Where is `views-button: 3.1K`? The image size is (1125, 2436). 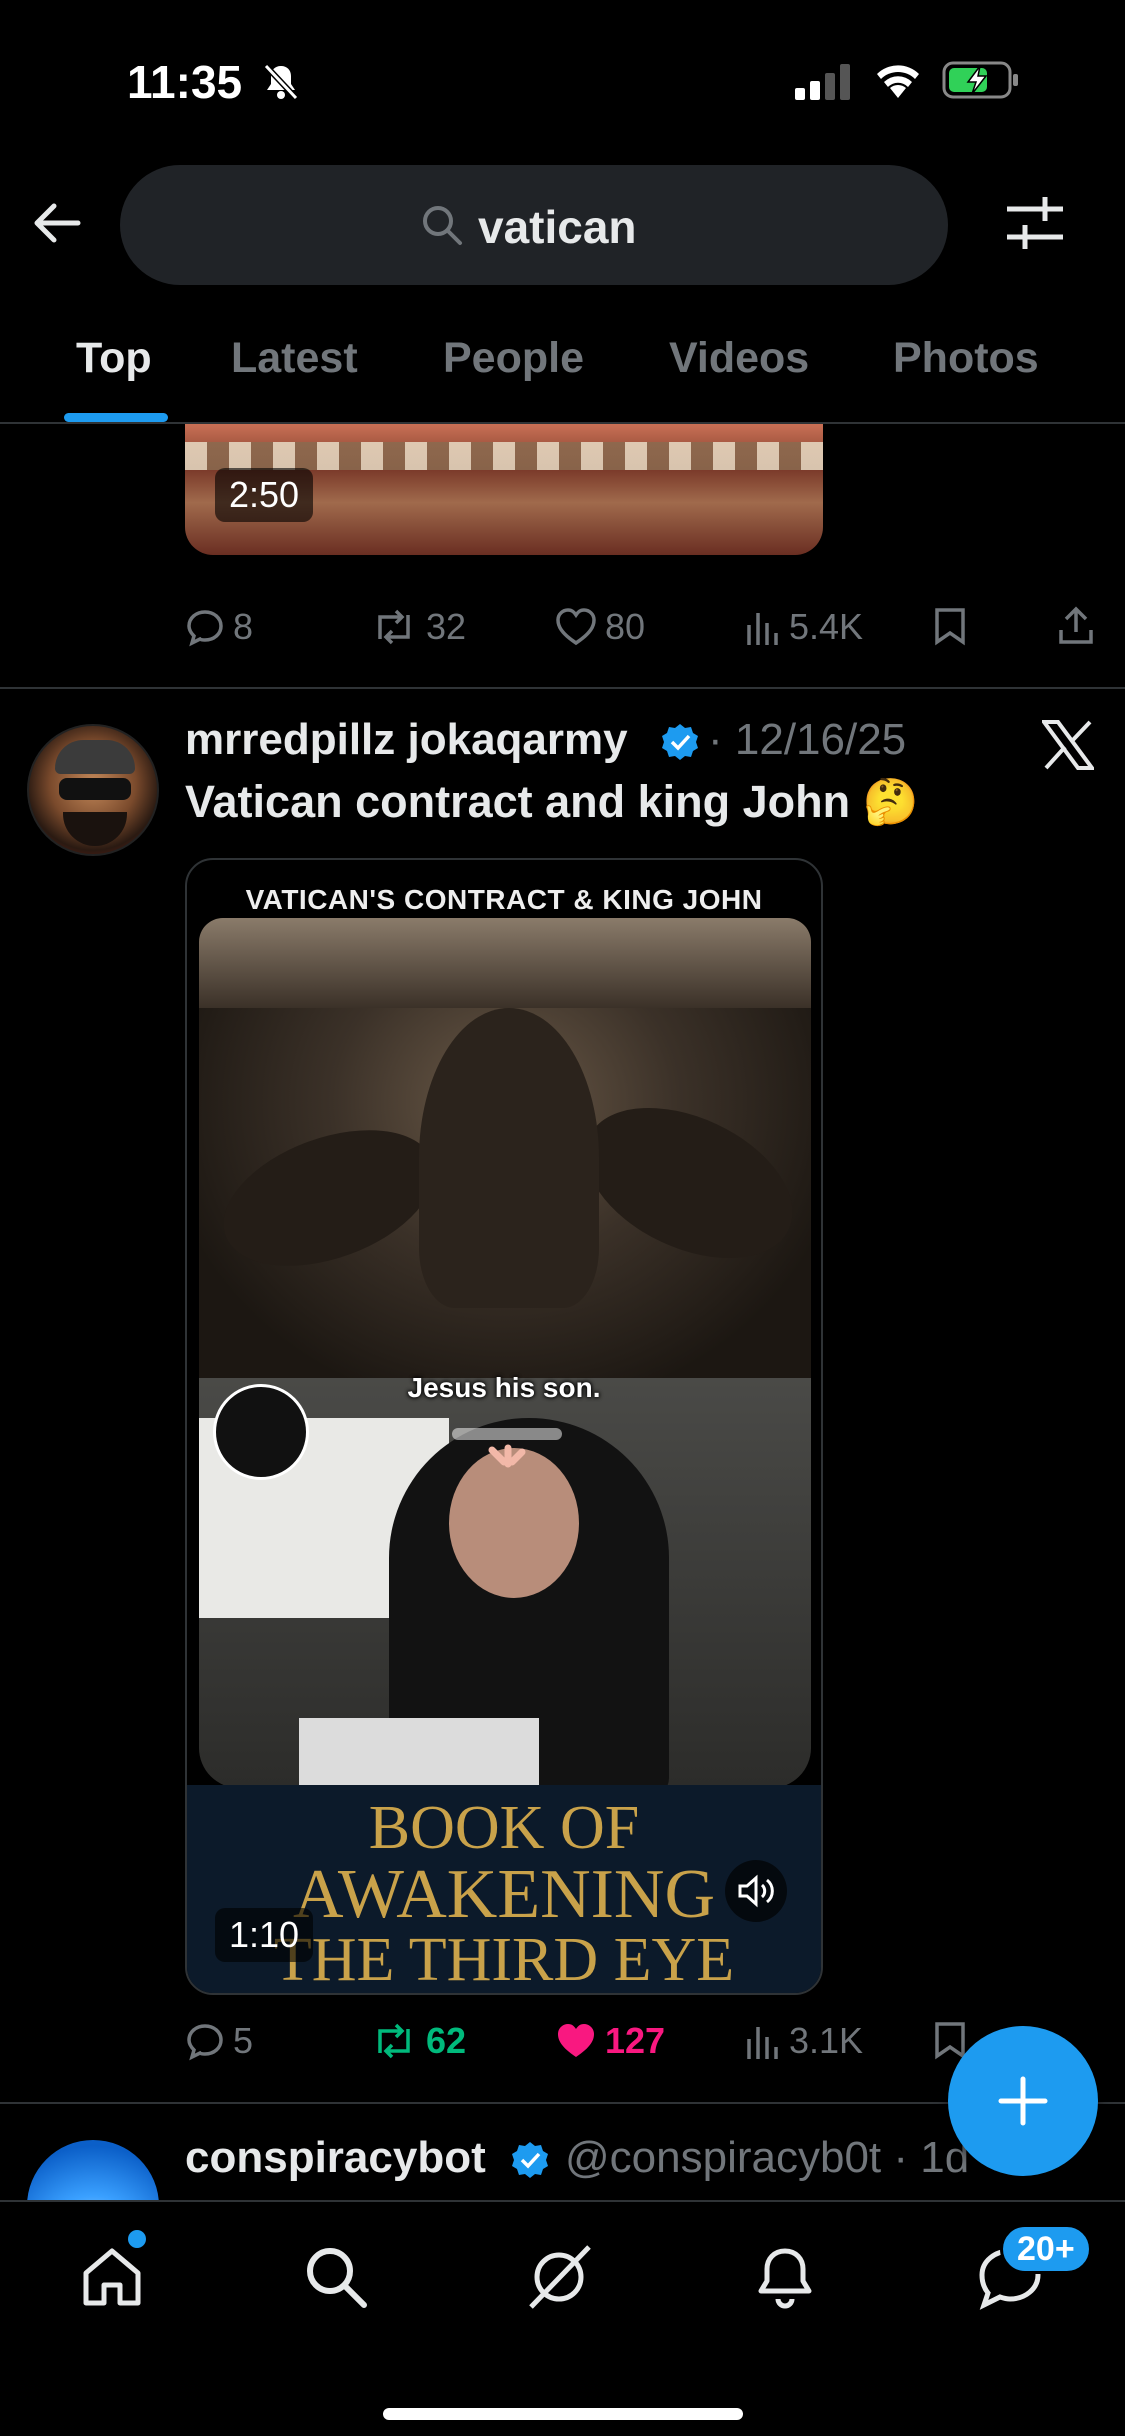
views-button: 3.1K is located at coordinates (804, 2041).